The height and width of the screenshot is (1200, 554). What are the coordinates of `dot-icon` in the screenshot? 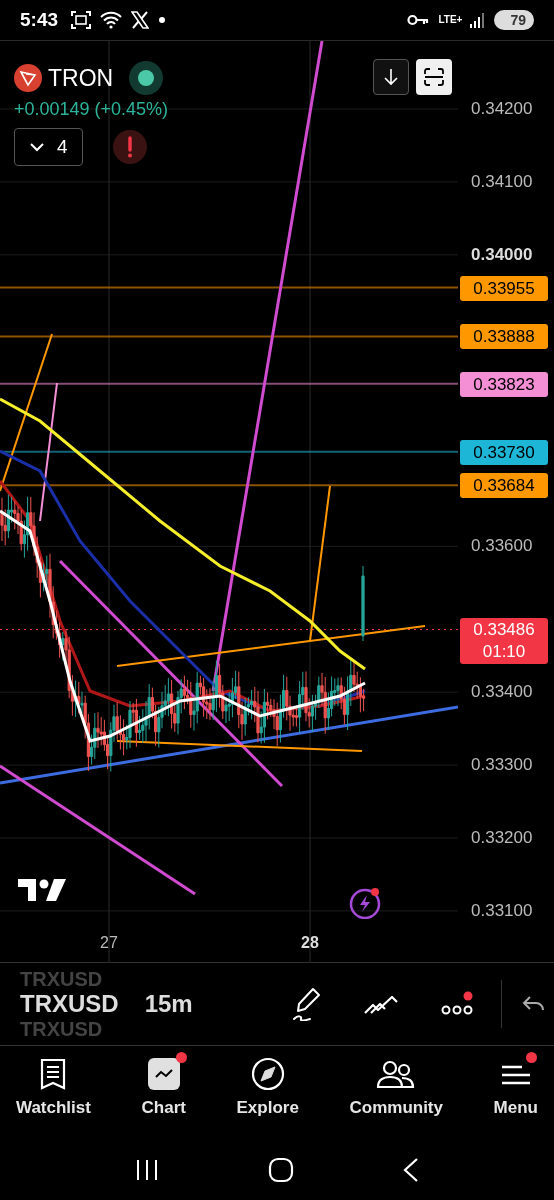 It's located at (162, 20).